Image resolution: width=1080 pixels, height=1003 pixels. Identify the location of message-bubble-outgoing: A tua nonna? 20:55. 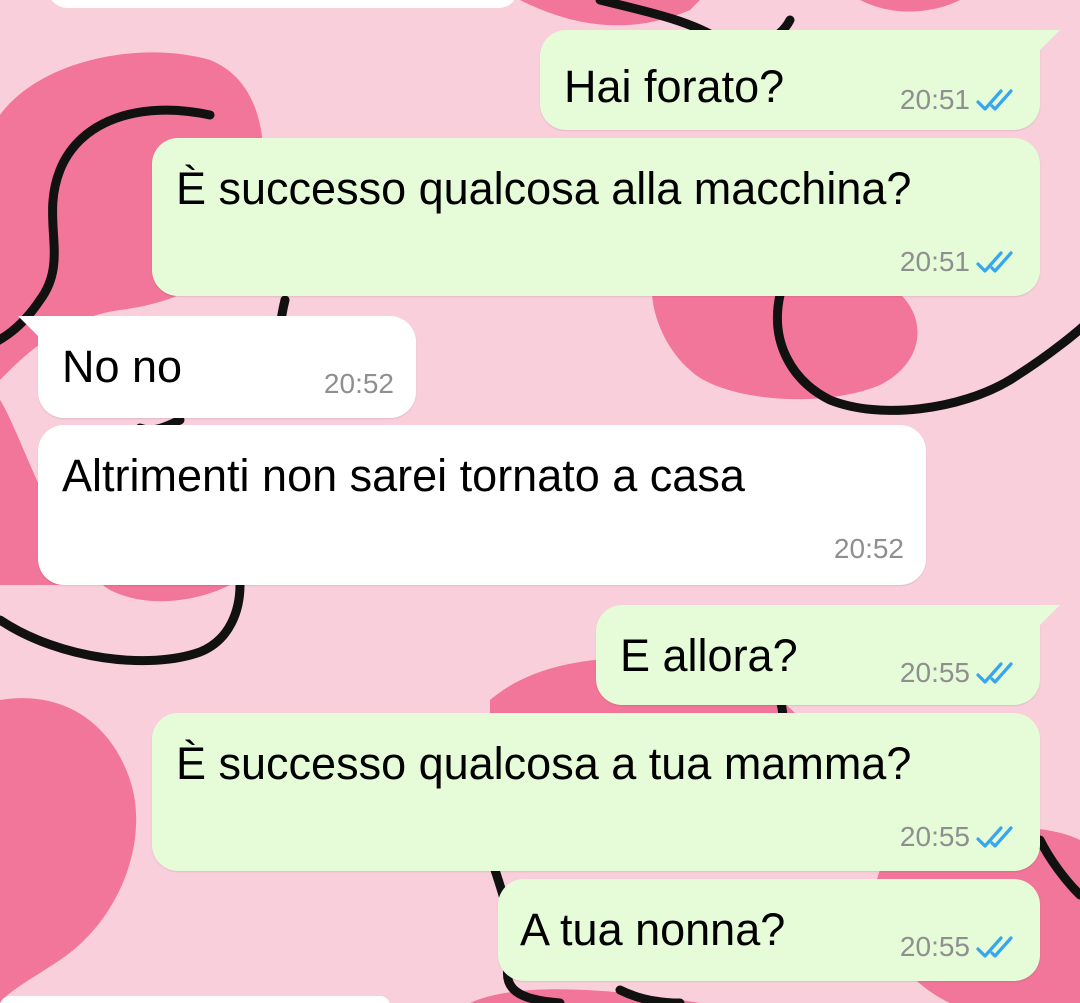
(769, 930).